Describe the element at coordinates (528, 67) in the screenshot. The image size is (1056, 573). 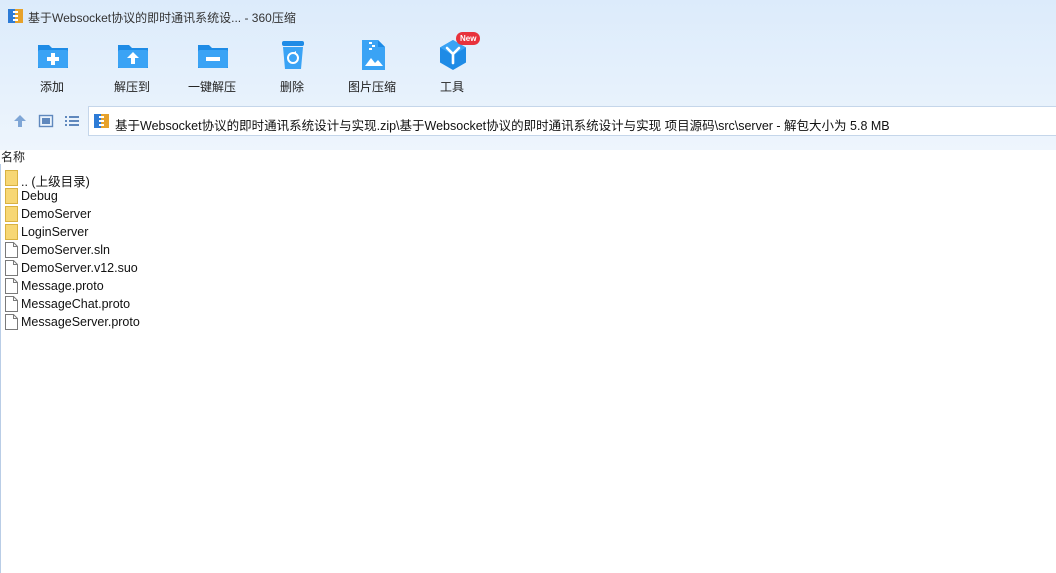
I see `main-toolbar: 添加 解压到 一键解压 删除 图片压缩 工具` at that location.